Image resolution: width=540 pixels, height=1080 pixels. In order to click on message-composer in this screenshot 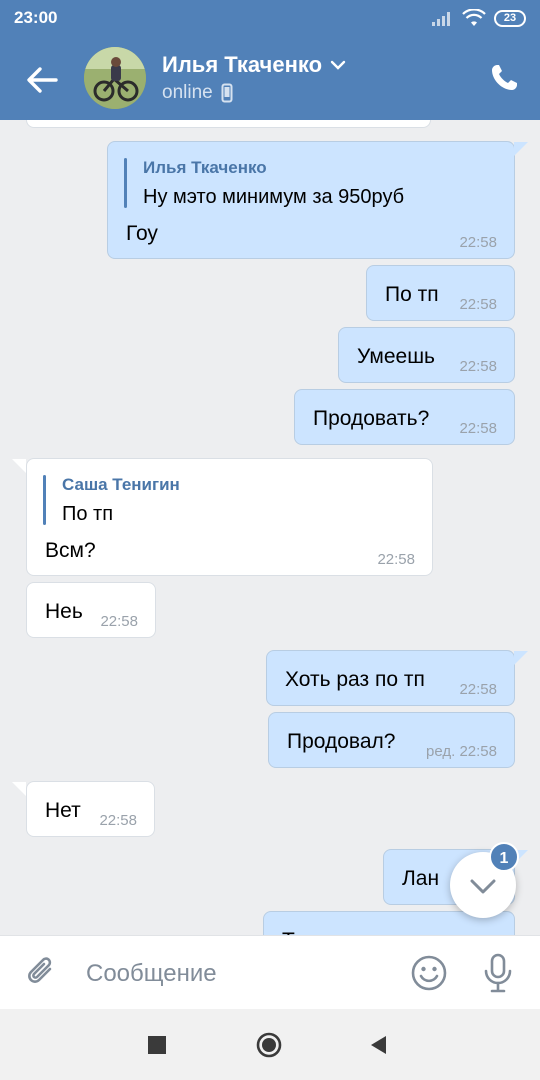, I will do `click(270, 972)`.